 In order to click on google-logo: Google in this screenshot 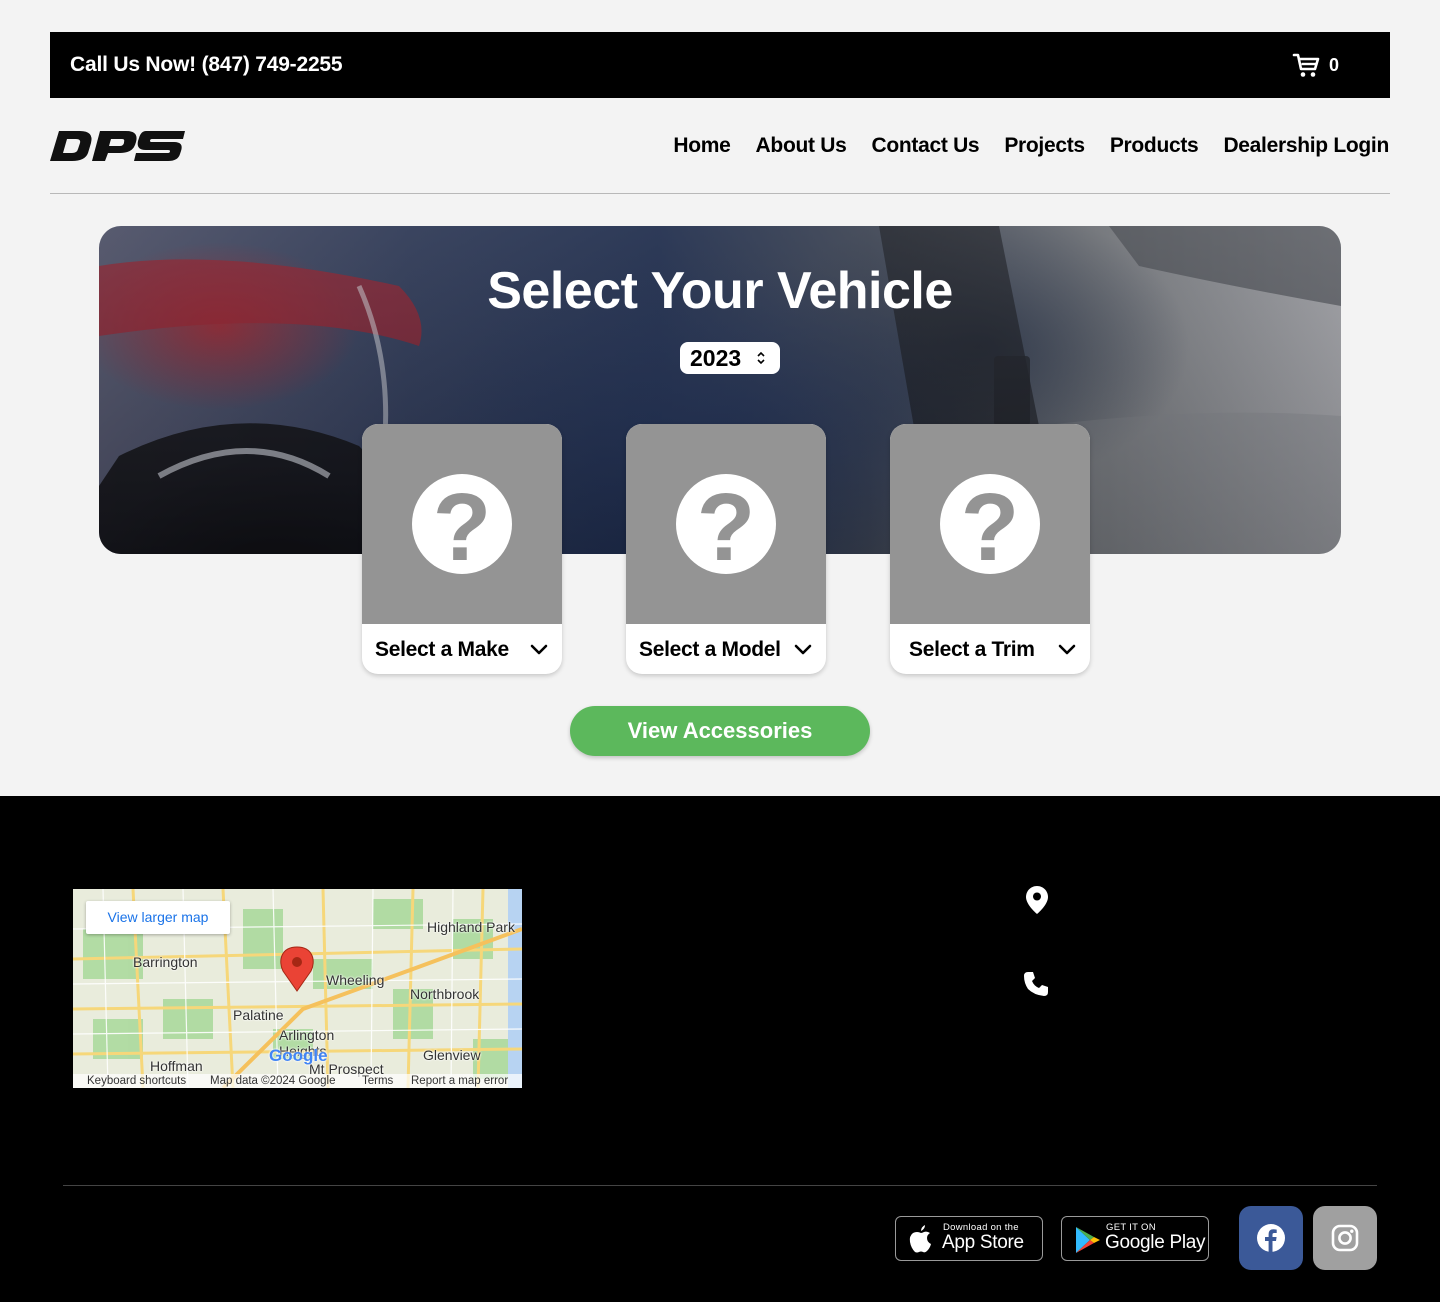, I will do `click(298, 1055)`.